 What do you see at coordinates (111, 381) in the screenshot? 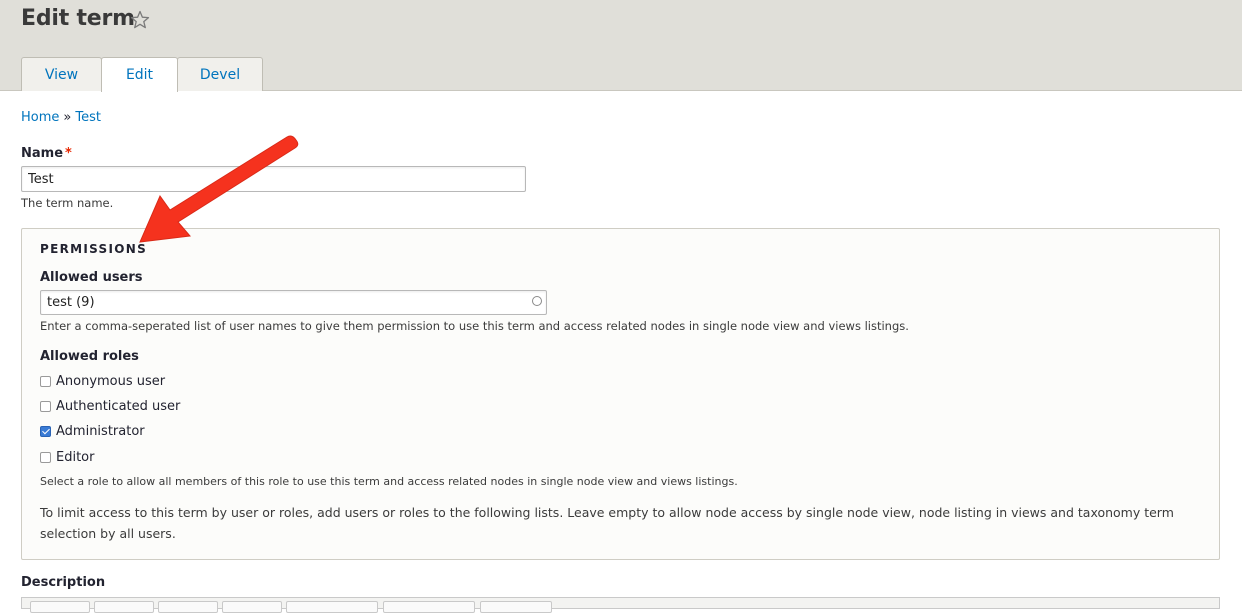
I see `role-label-anonymous: Anonymous user` at bounding box center [111, 381].